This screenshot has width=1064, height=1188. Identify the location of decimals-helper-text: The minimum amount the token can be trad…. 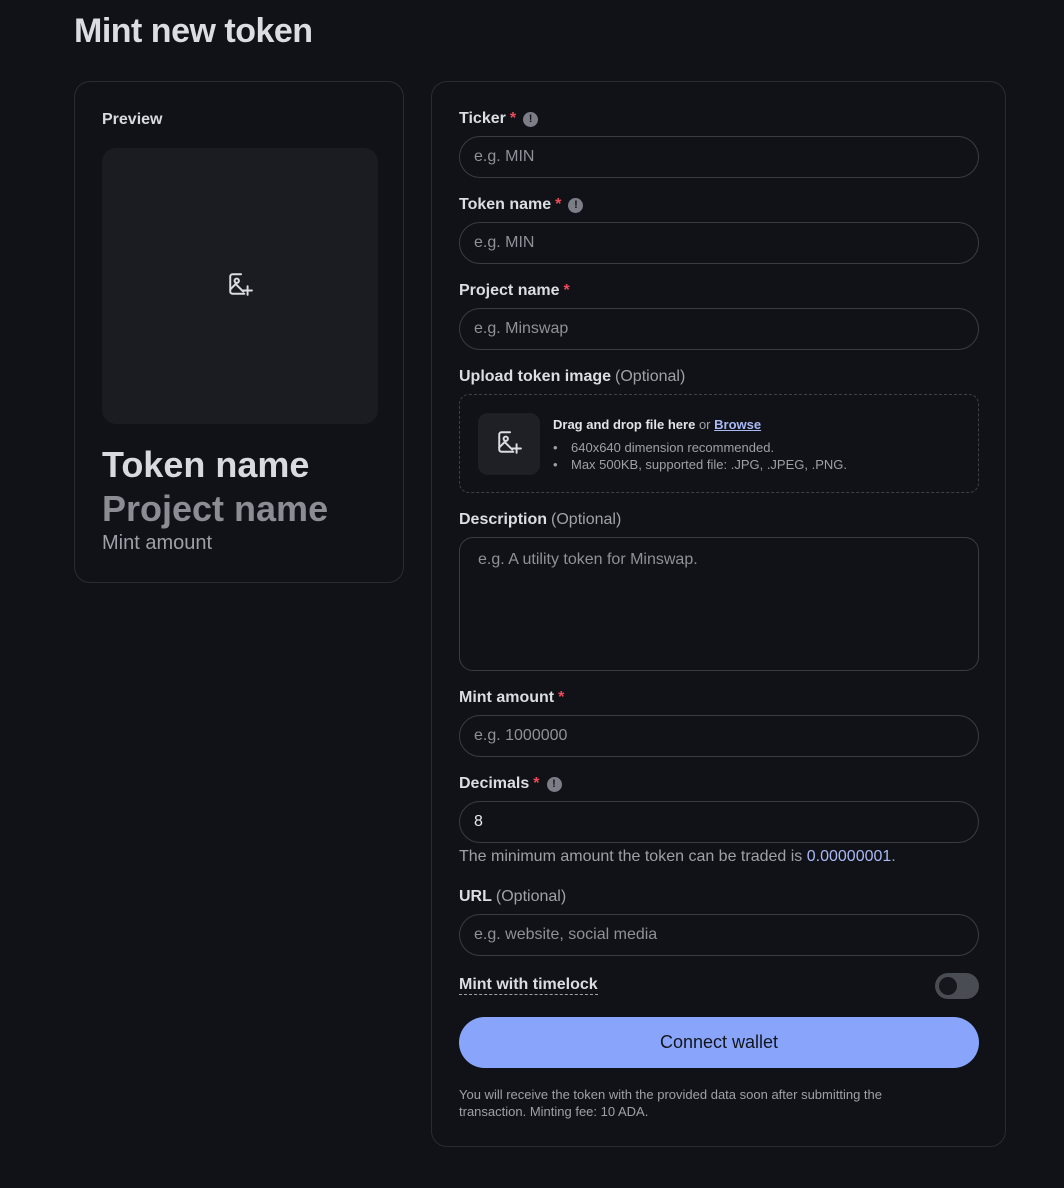
(677, 857).